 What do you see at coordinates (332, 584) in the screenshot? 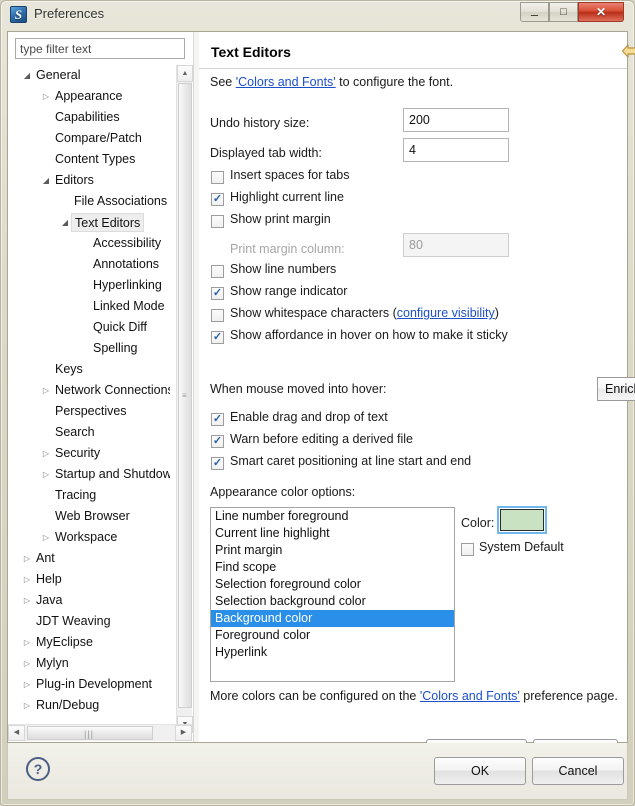
I see `color-option-item: Selection foreground color` at bounding box center [332, 584].